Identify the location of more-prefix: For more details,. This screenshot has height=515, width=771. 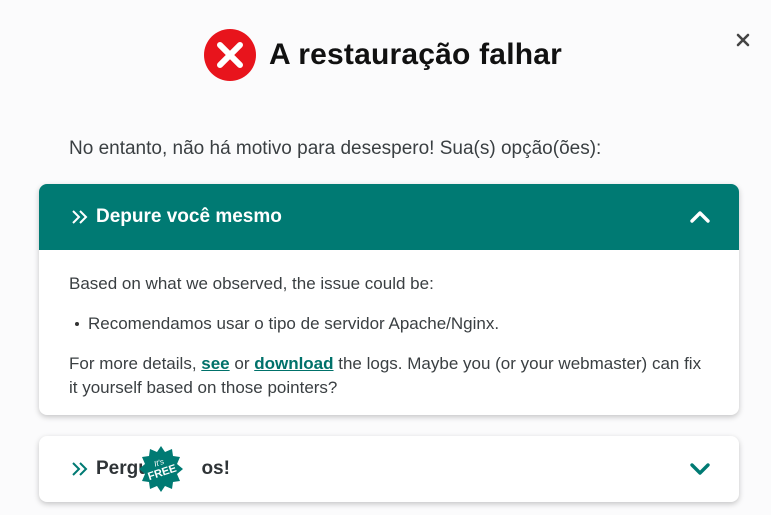
(135, 363).